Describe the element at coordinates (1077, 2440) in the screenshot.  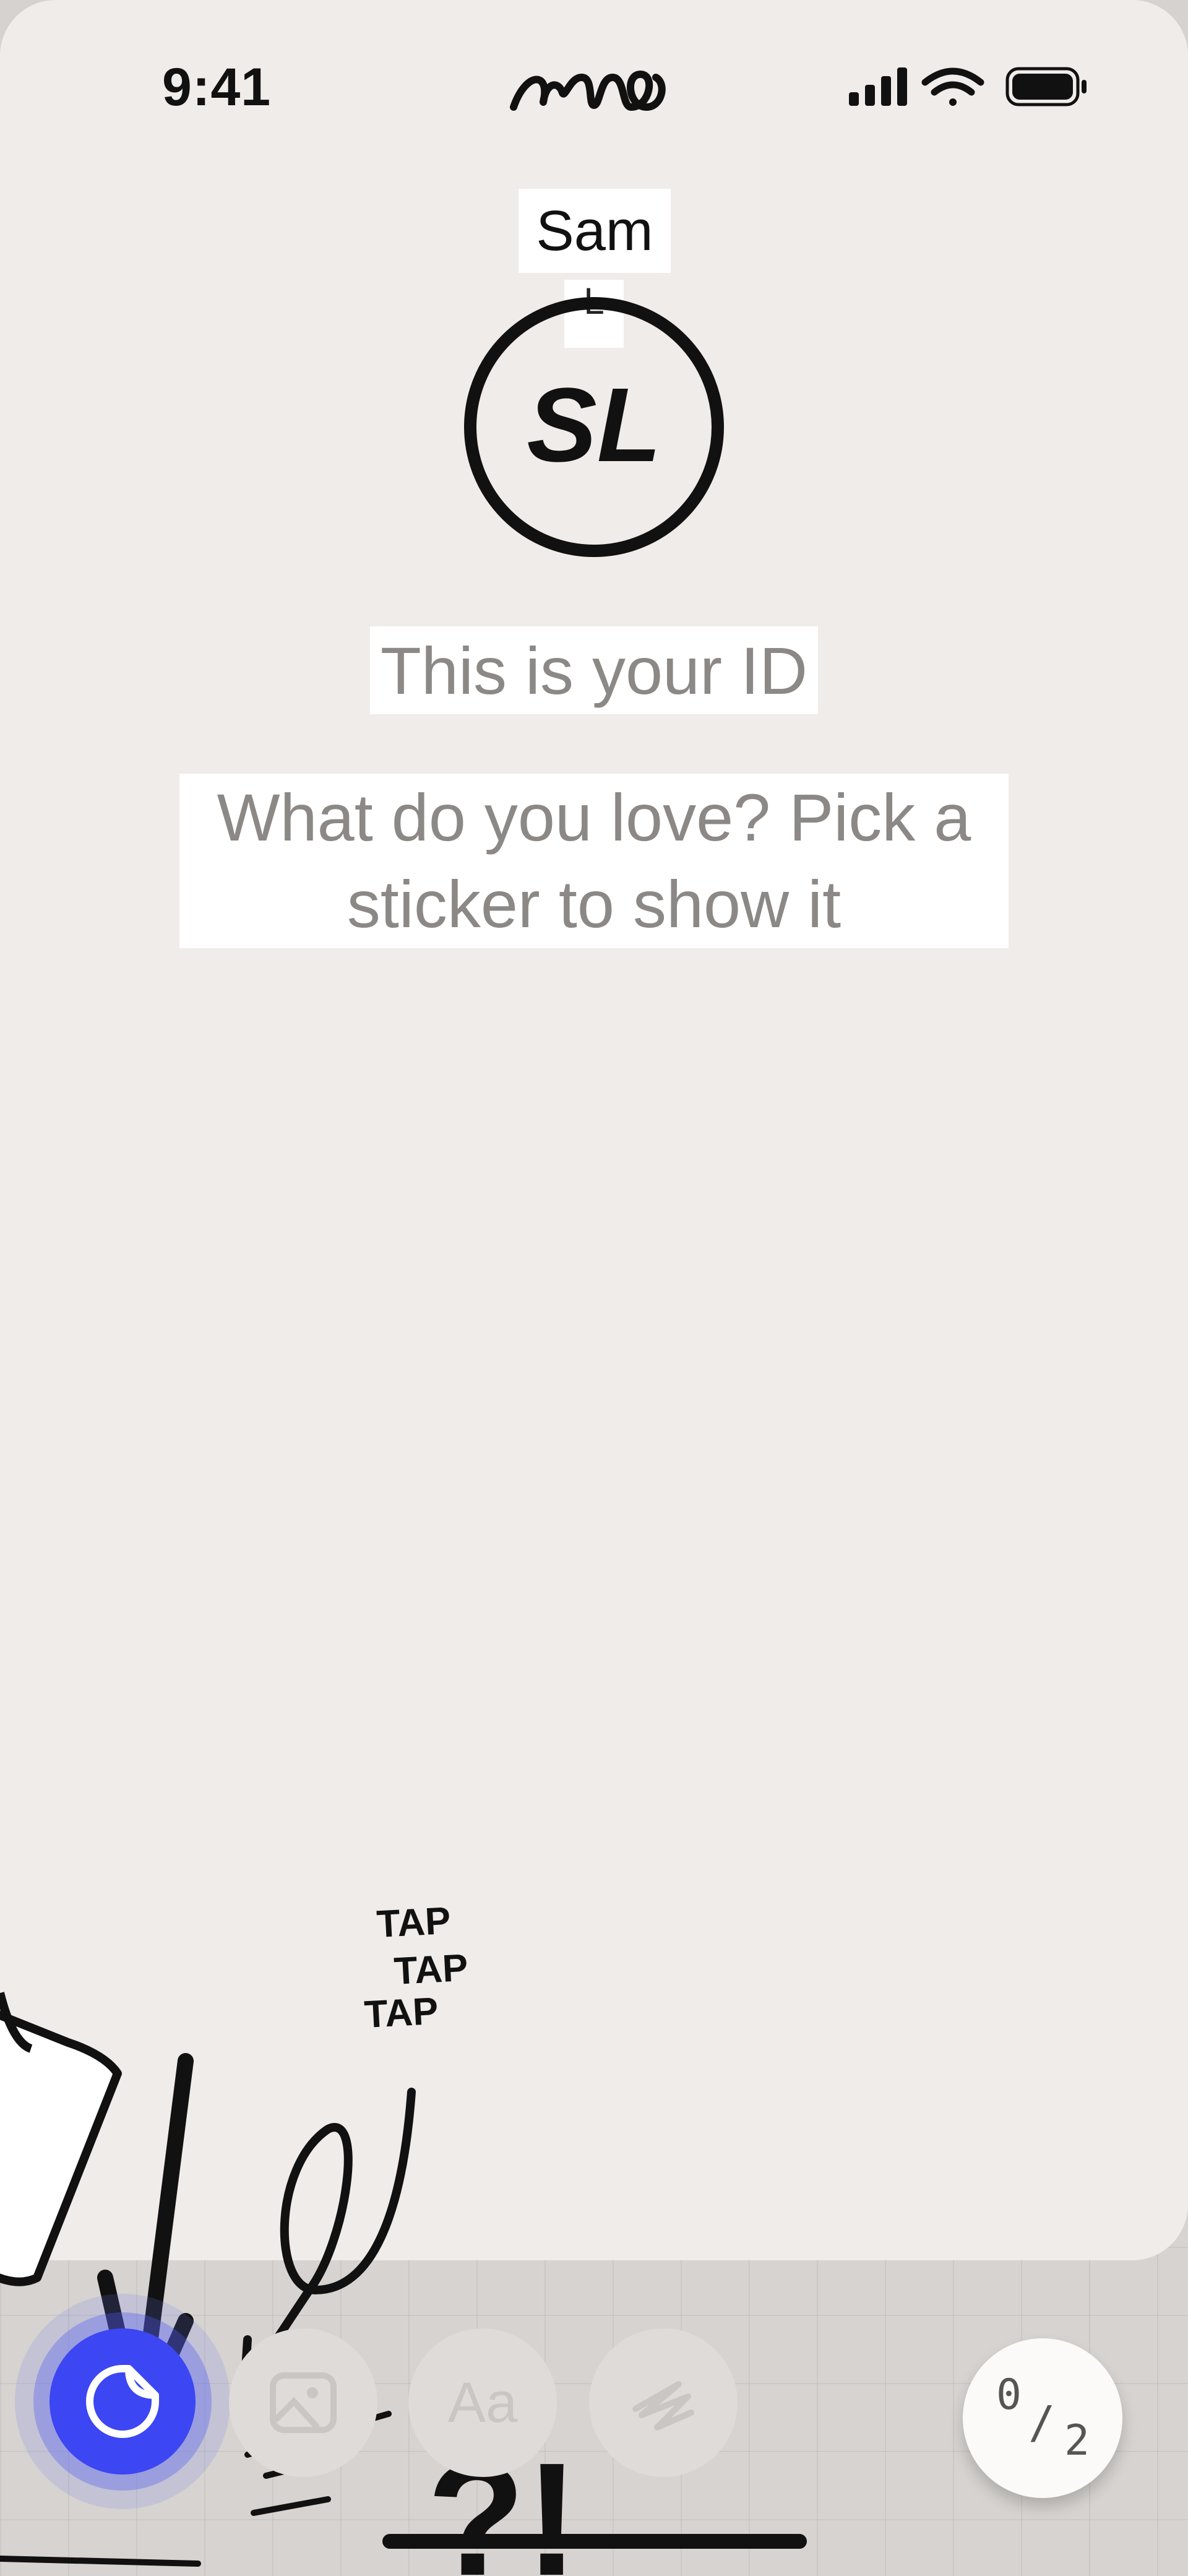
I see `counter-total: 2` at that location.